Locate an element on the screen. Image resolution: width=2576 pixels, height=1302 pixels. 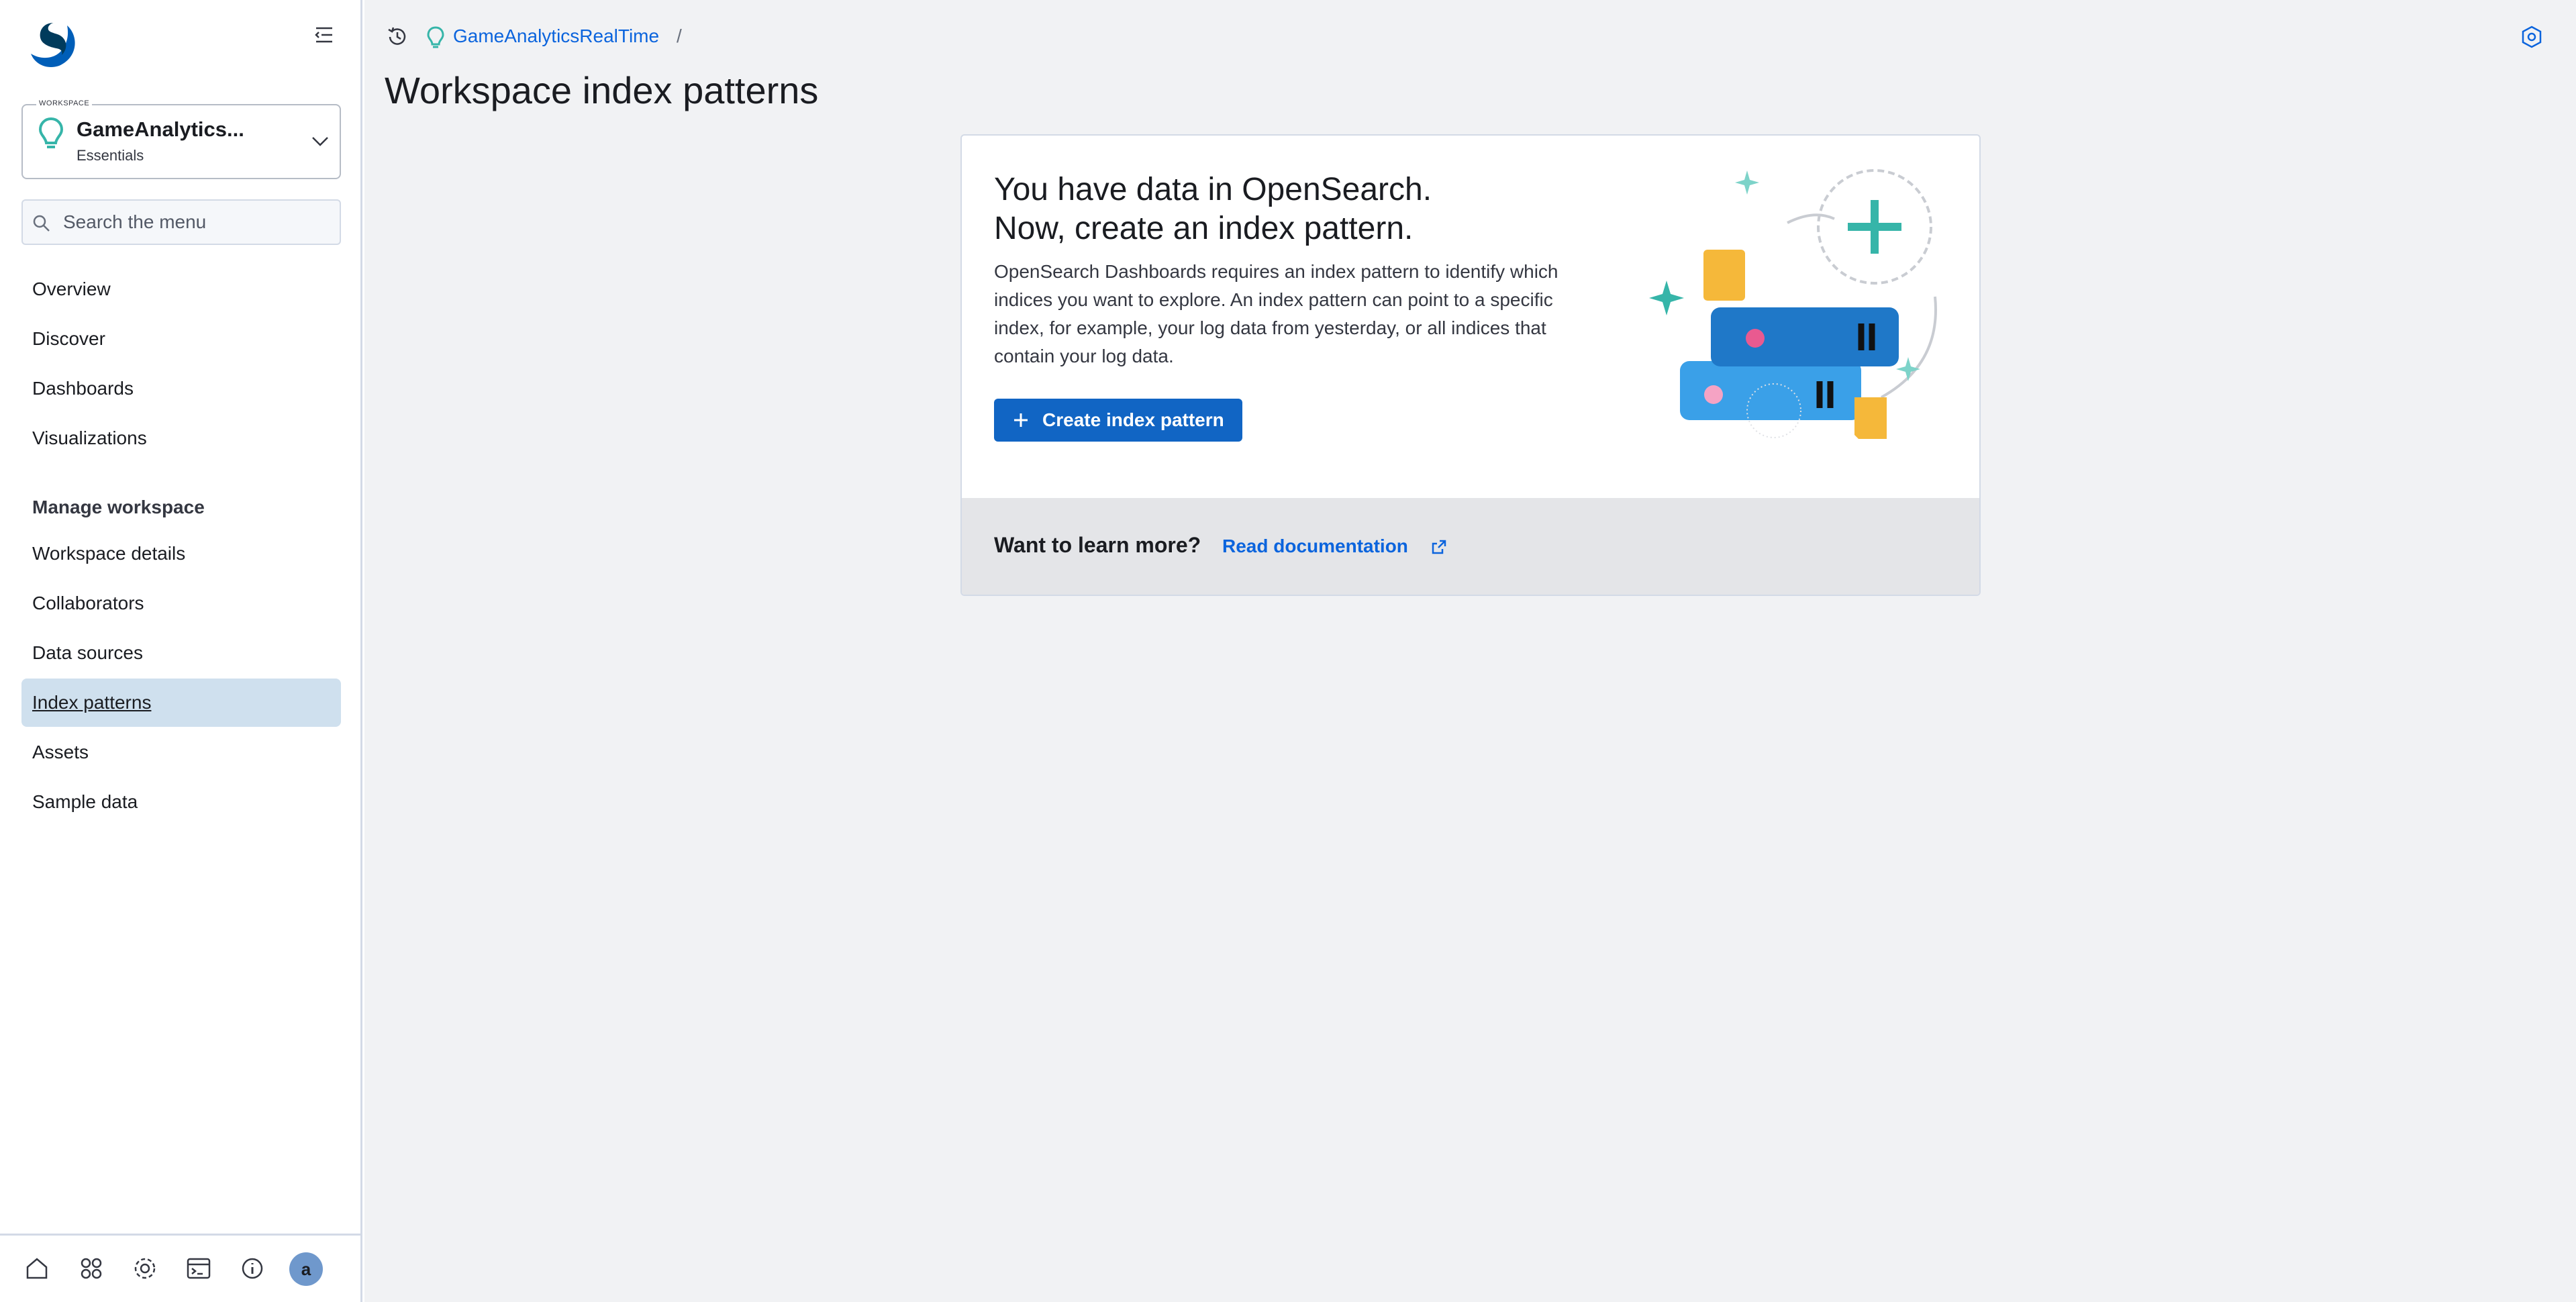
index-pattern-illustration is located at coordinates (1793, 304).